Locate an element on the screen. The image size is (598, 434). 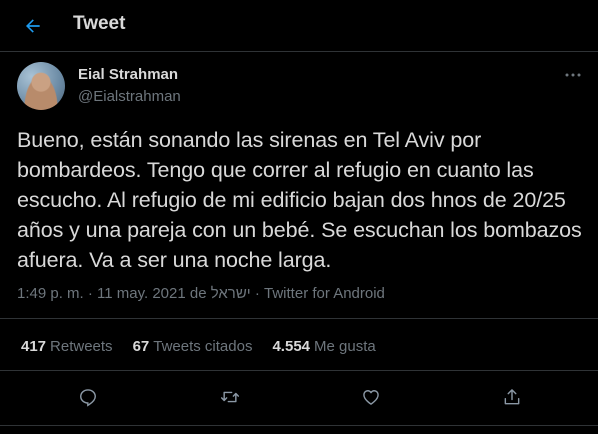
tweet-source: Twitter for Android is located at coordinates (324, 293).